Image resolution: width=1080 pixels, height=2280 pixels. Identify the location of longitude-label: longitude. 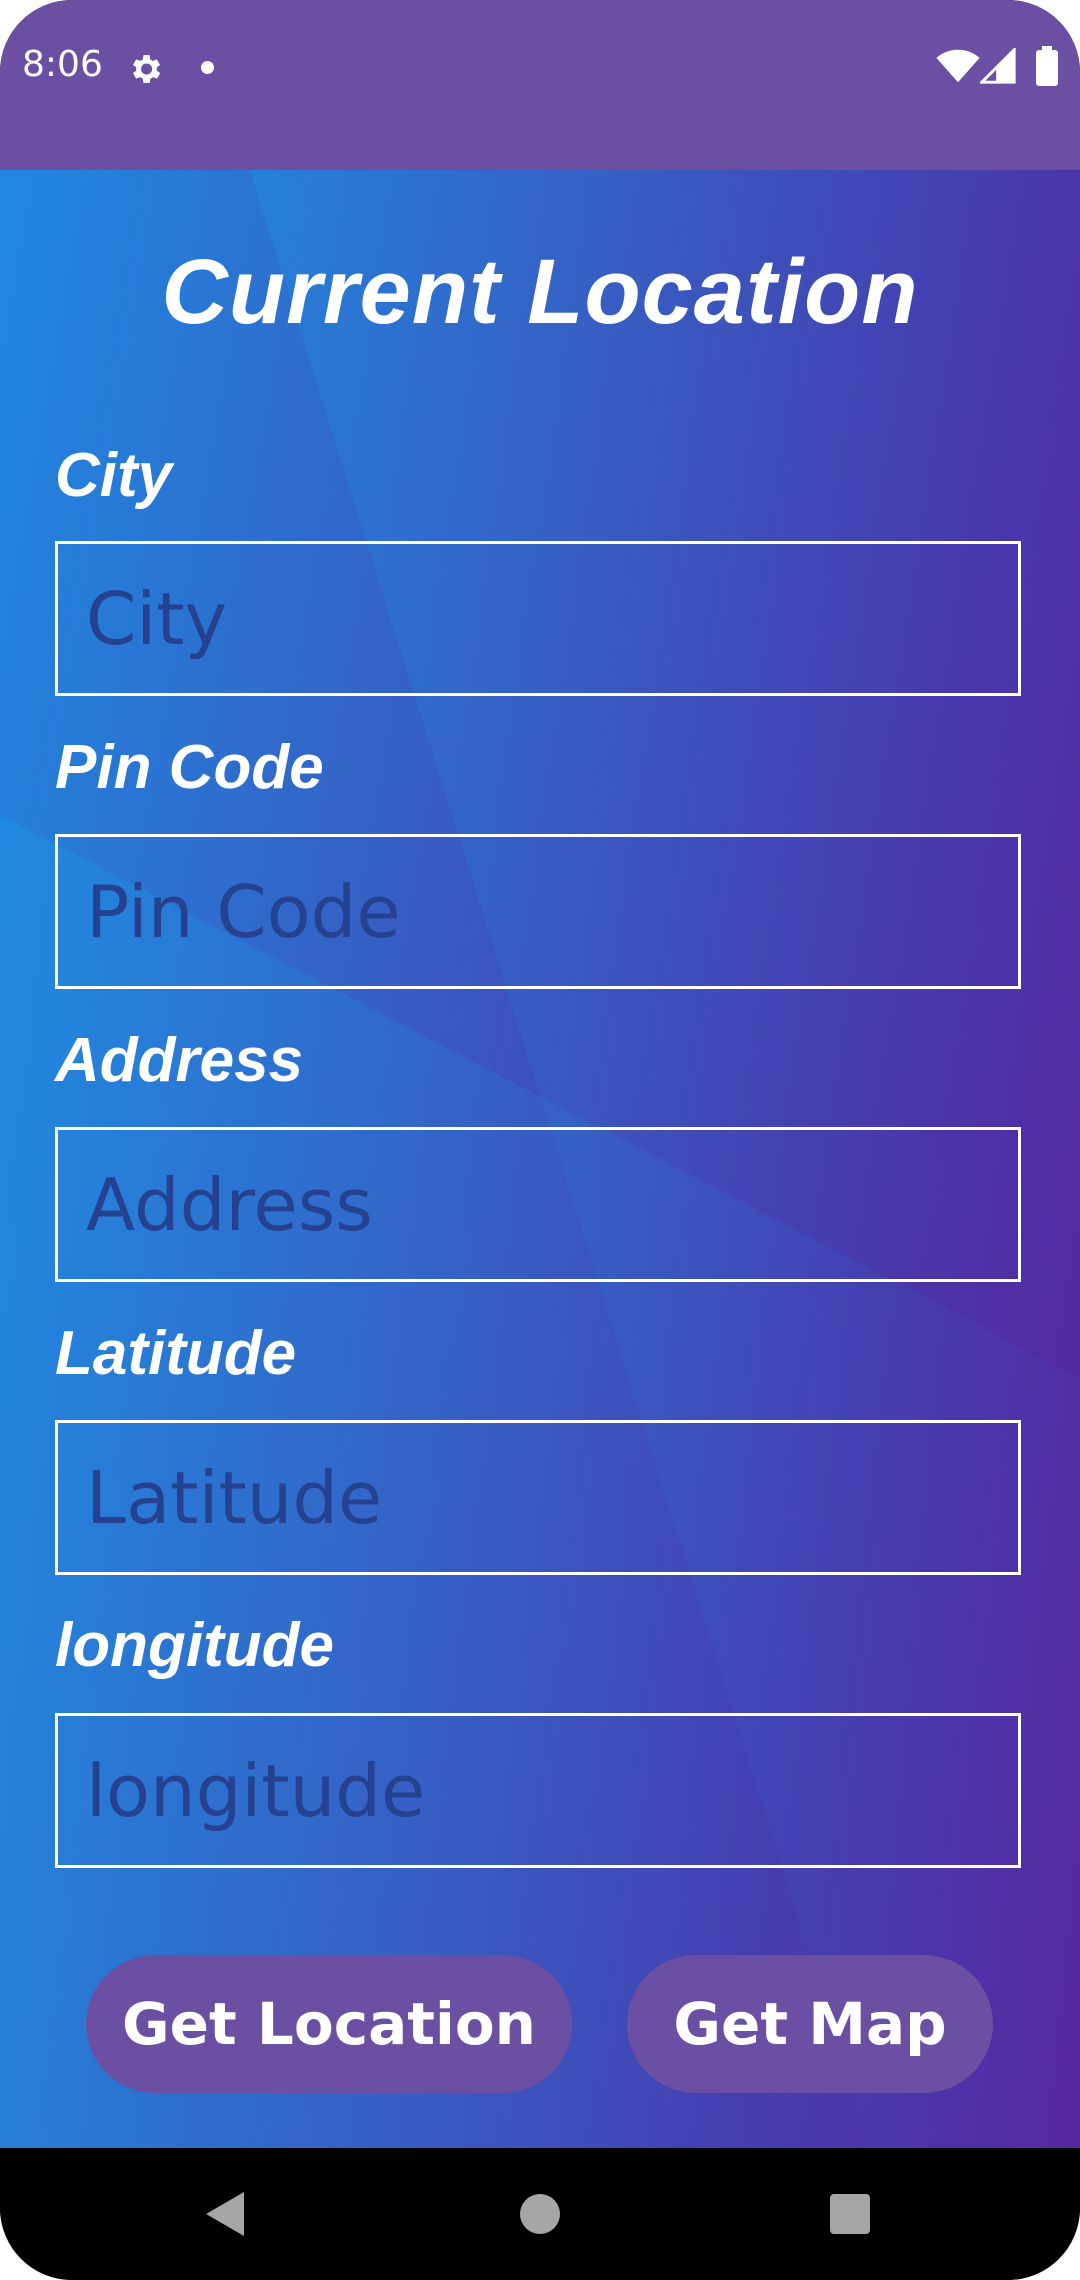
(194, 1645).